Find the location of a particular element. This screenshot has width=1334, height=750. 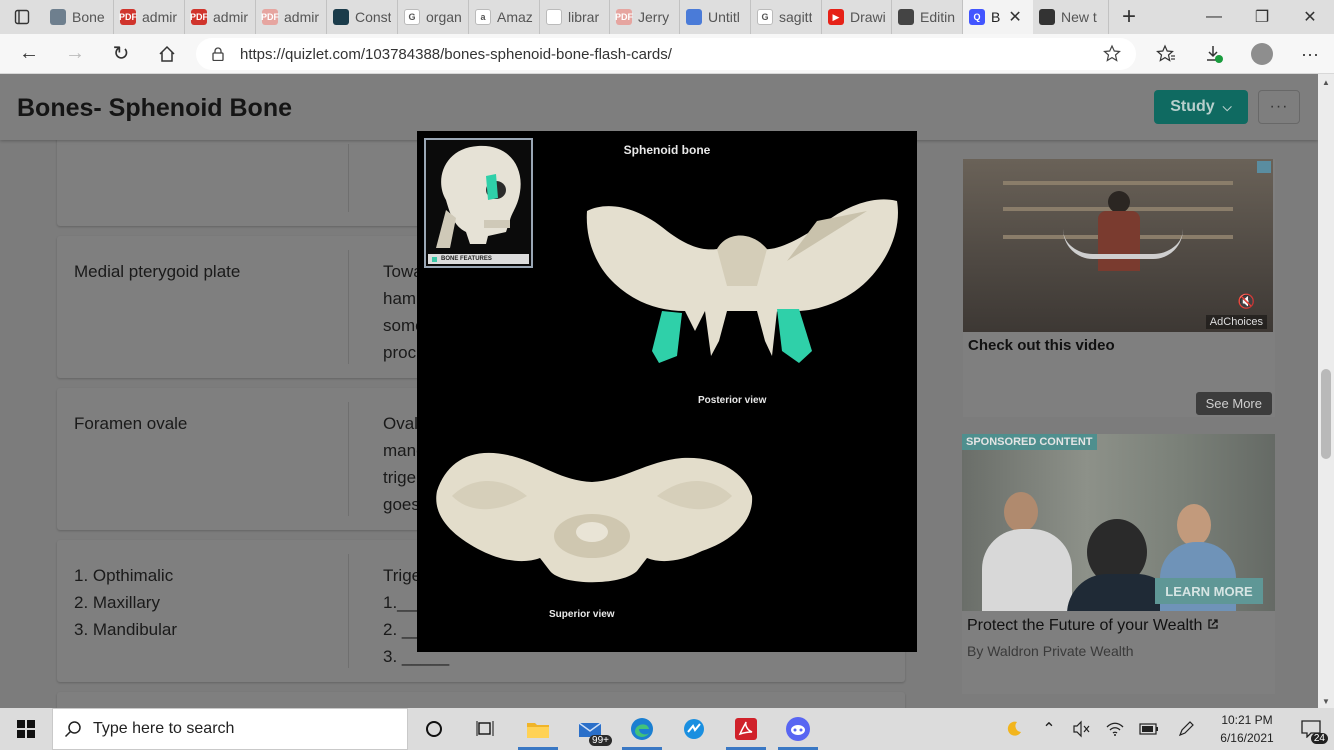

tab-favicon-icon: a is located at coordinates (483, 17).